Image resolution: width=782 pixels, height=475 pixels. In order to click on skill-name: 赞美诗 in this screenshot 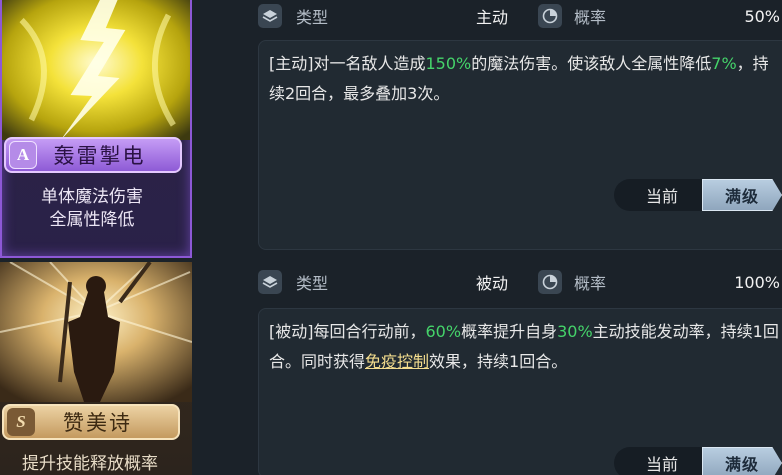, I will do `click(97, 423)`.